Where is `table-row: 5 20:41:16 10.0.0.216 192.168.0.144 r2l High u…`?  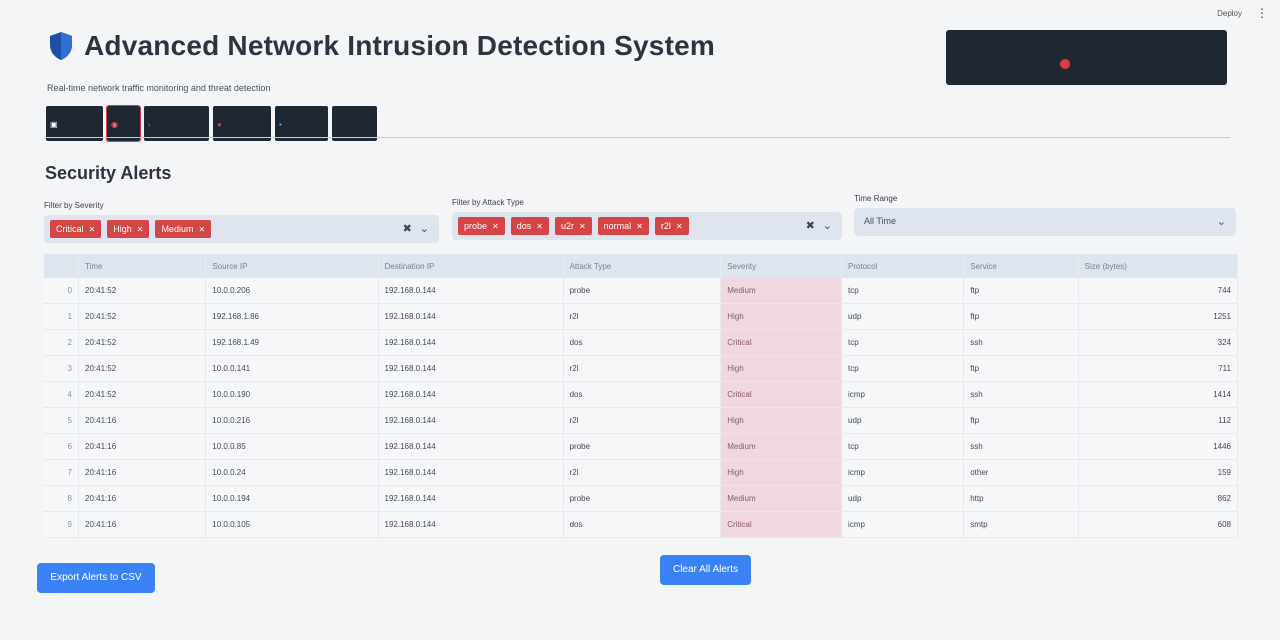 table-row: 5 20:41:16 10.0.0.216 192.168.0.144 r2l High u… is located at coordinates (641, 420).